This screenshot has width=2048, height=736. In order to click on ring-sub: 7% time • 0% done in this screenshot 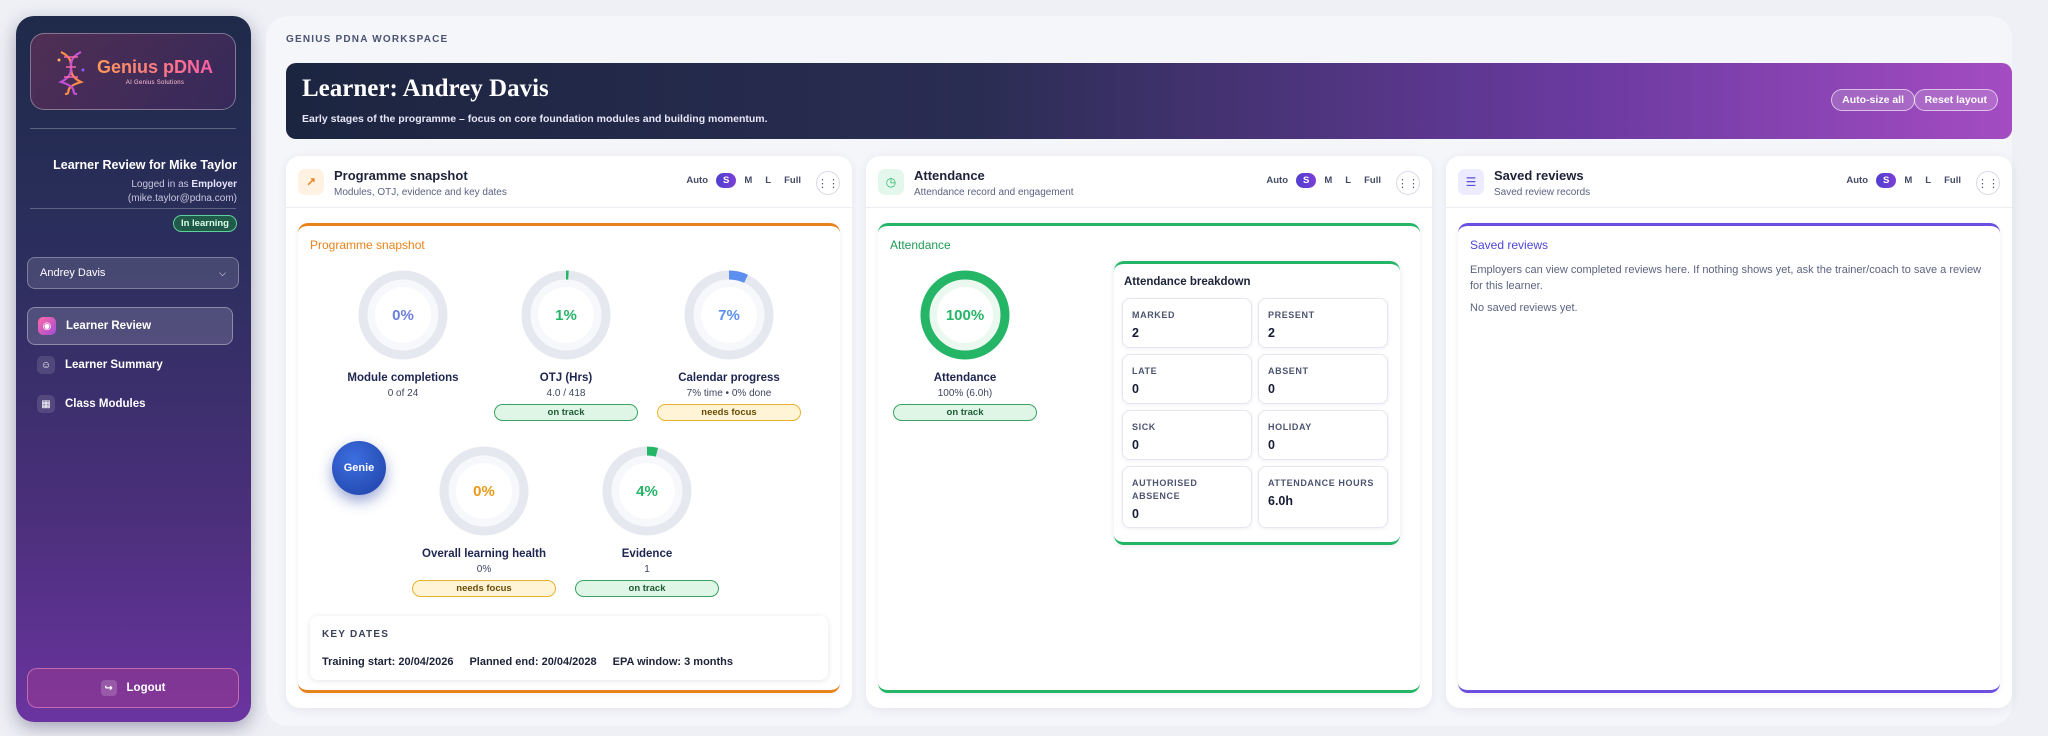, I will do `click(729, 393)`.